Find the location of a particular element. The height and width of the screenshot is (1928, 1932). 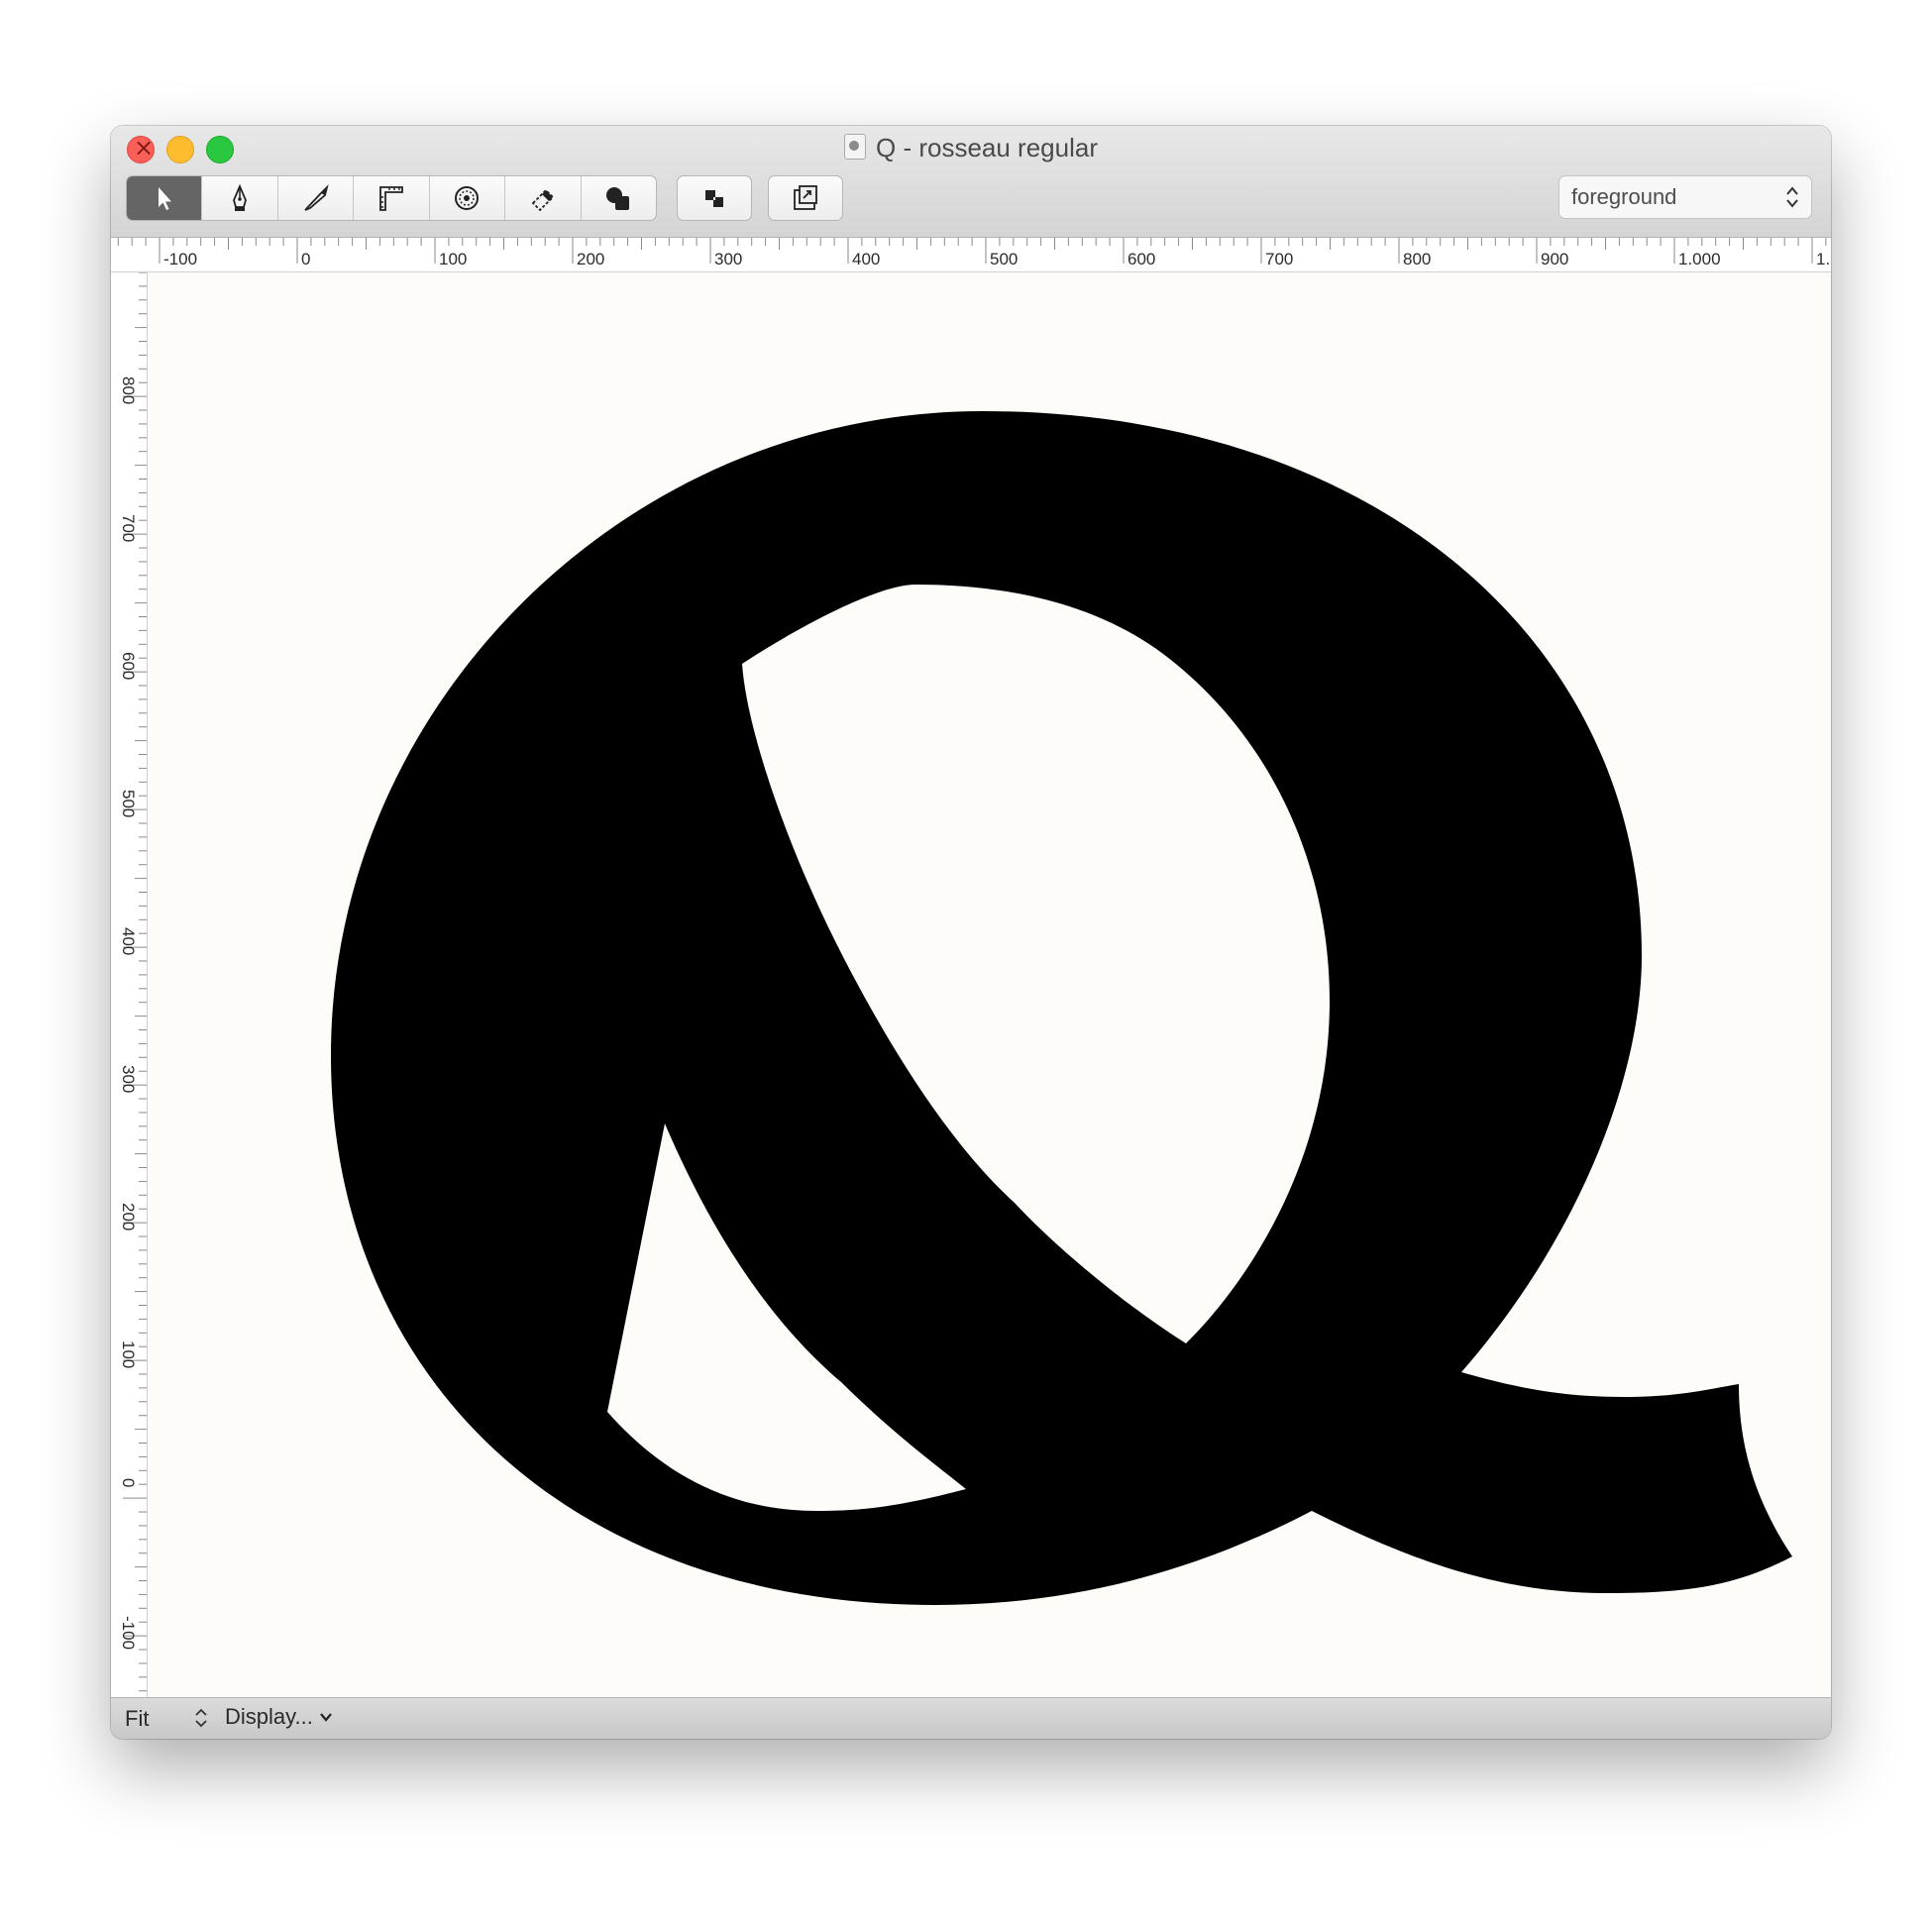

ruler-label: 1.000 is located at coordinates (1699, 259).